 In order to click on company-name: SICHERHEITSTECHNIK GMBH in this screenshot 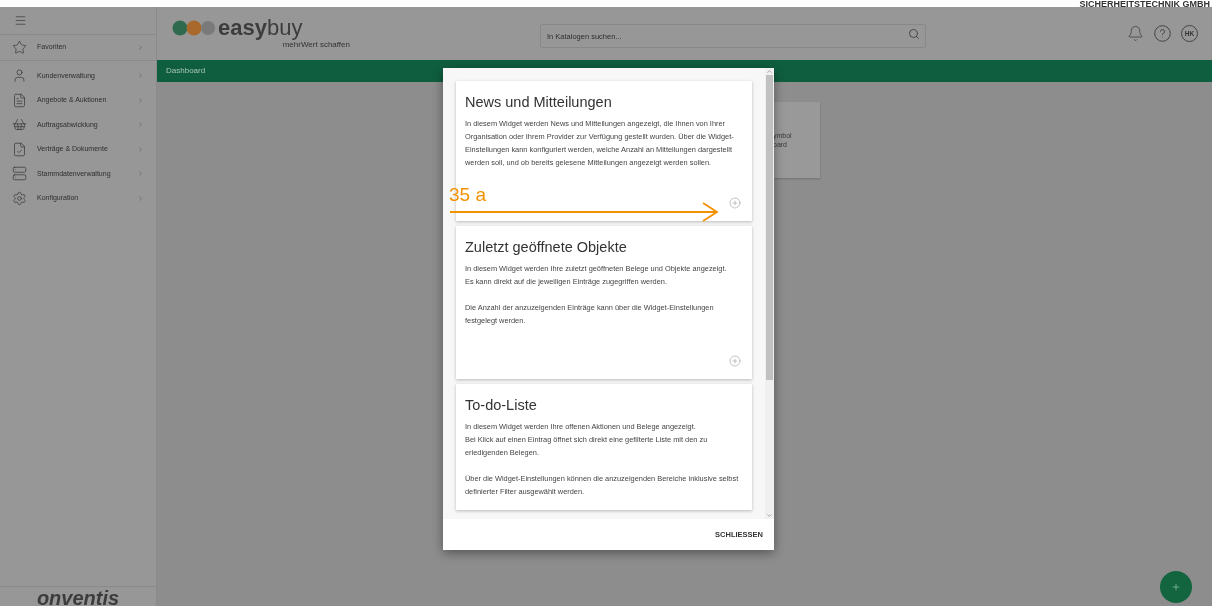, I will do `click(1144, 3)`.